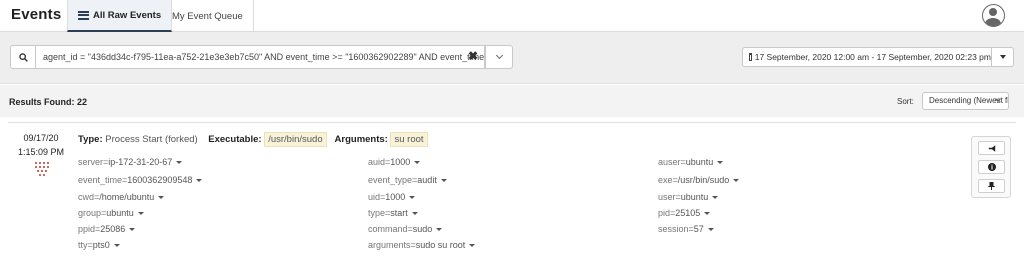 This screenshot has width=1024, height=269. What do you see at coordinates (905, 101) in the screenshot?
I see `sort-label: Sort:` at bounding box center [905, 101].